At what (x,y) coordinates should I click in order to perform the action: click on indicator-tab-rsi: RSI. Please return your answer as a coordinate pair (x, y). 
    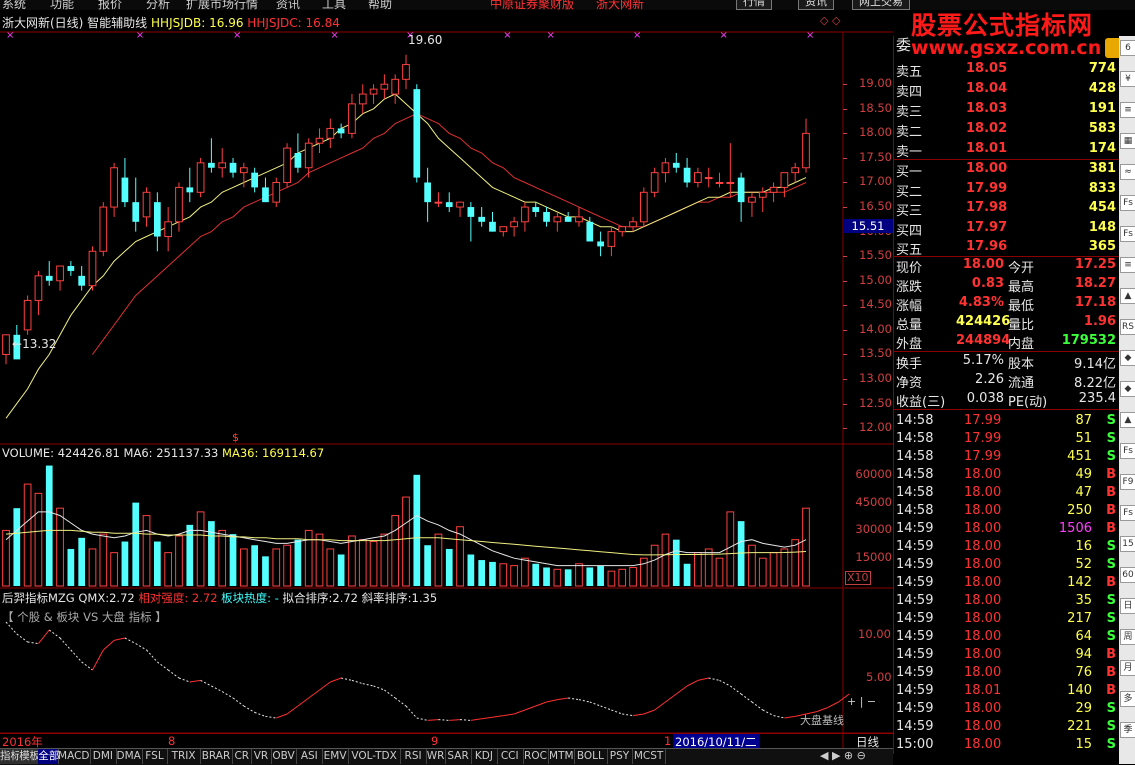
    Looking at the image, I should click on (413, 756).